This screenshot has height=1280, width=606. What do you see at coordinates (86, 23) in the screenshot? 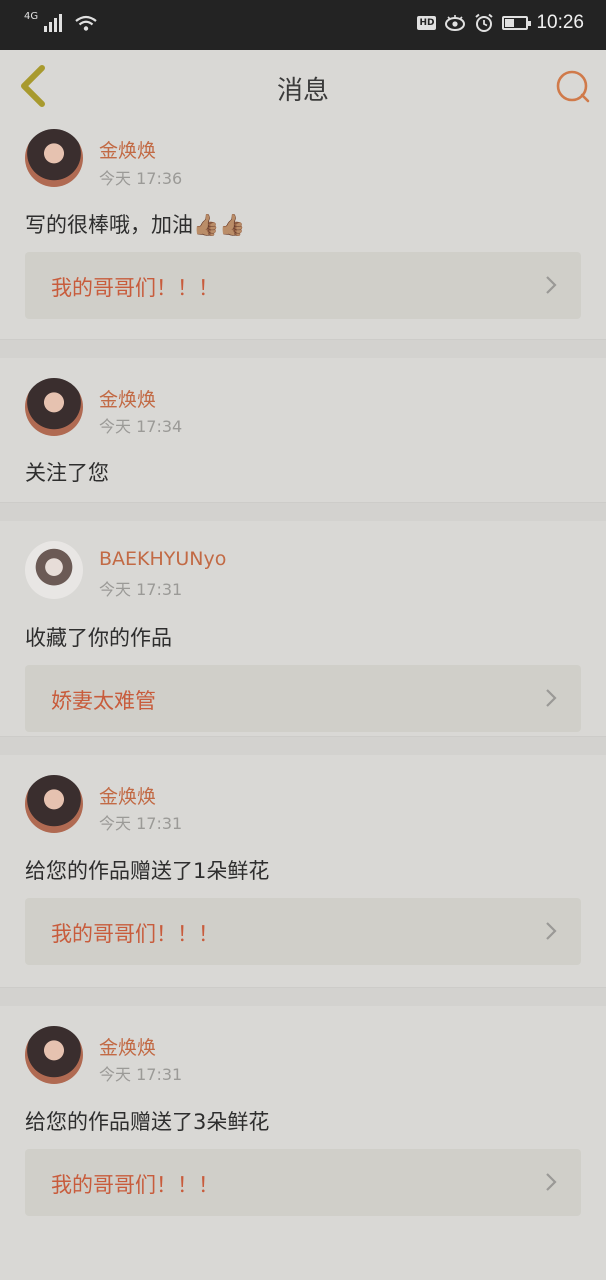
I see `wifi-icon` at bounding box center [86, 23].